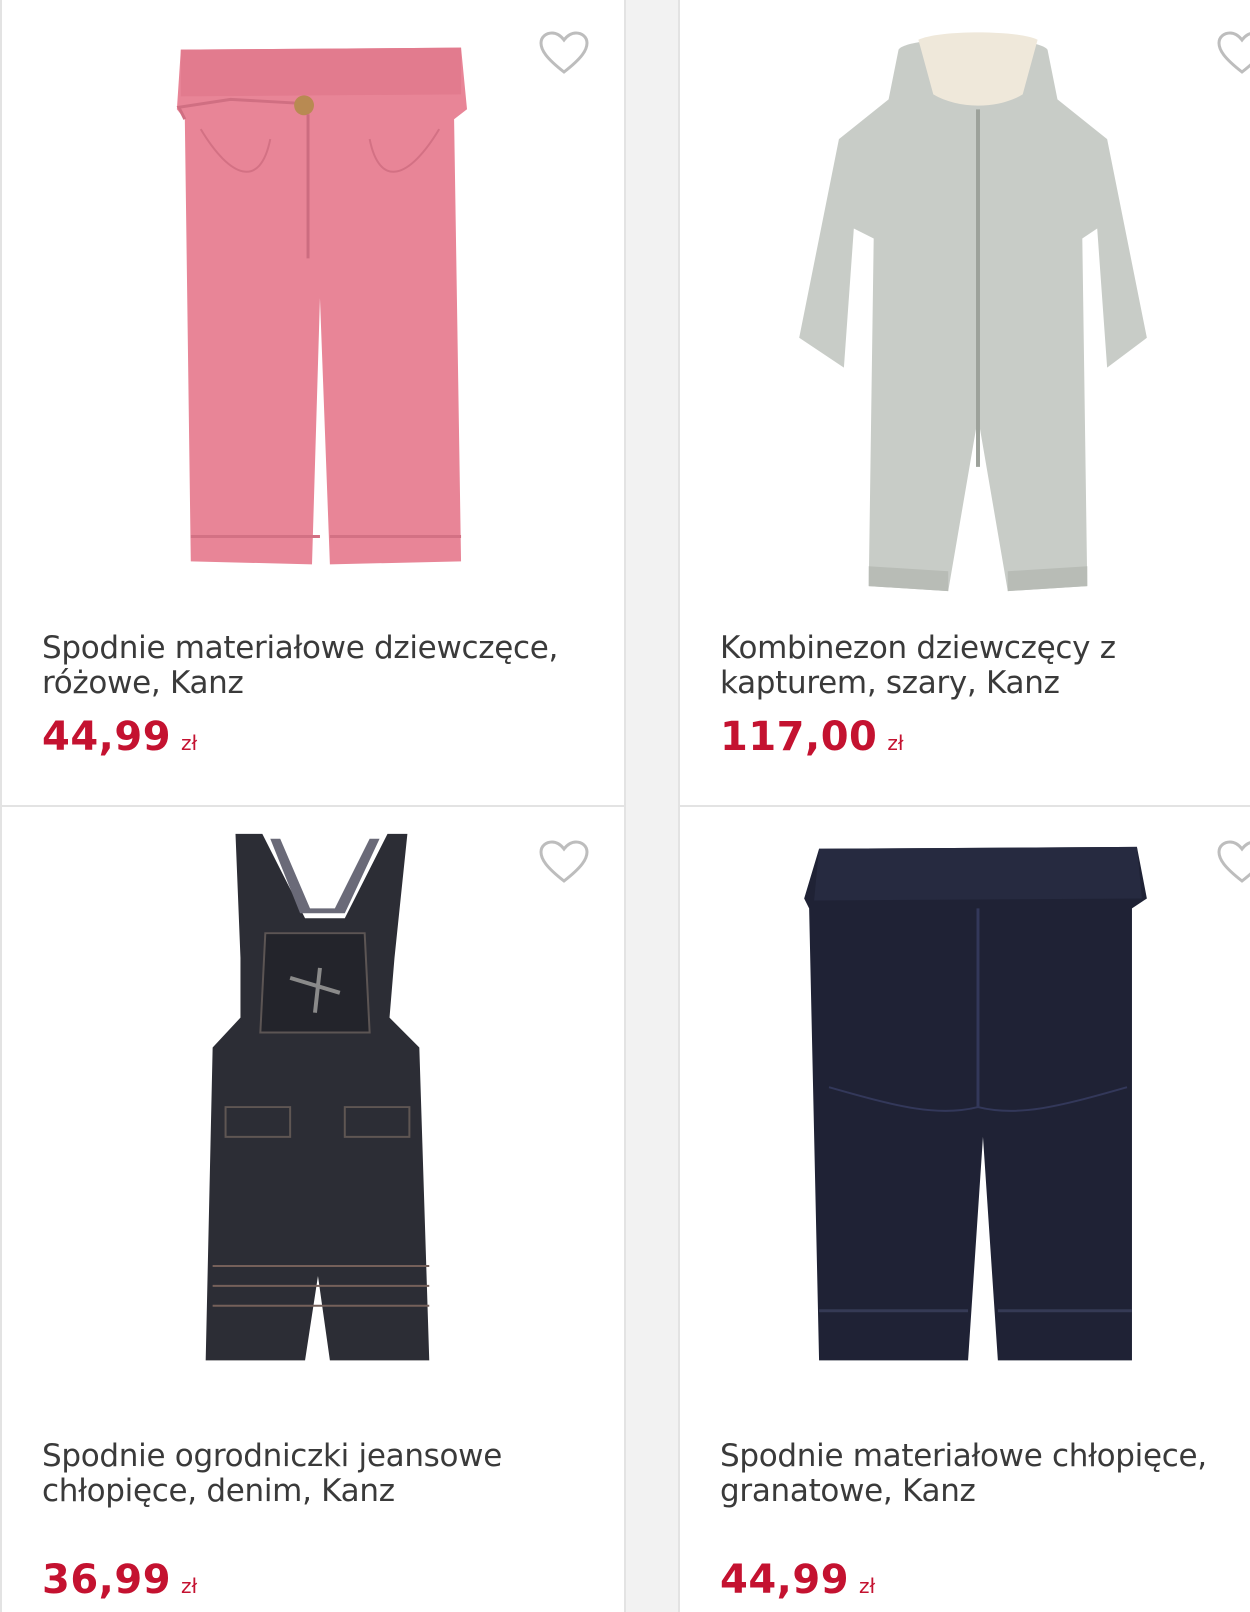  I want to click on product-price: 117,00 zł, so click(812, 737).